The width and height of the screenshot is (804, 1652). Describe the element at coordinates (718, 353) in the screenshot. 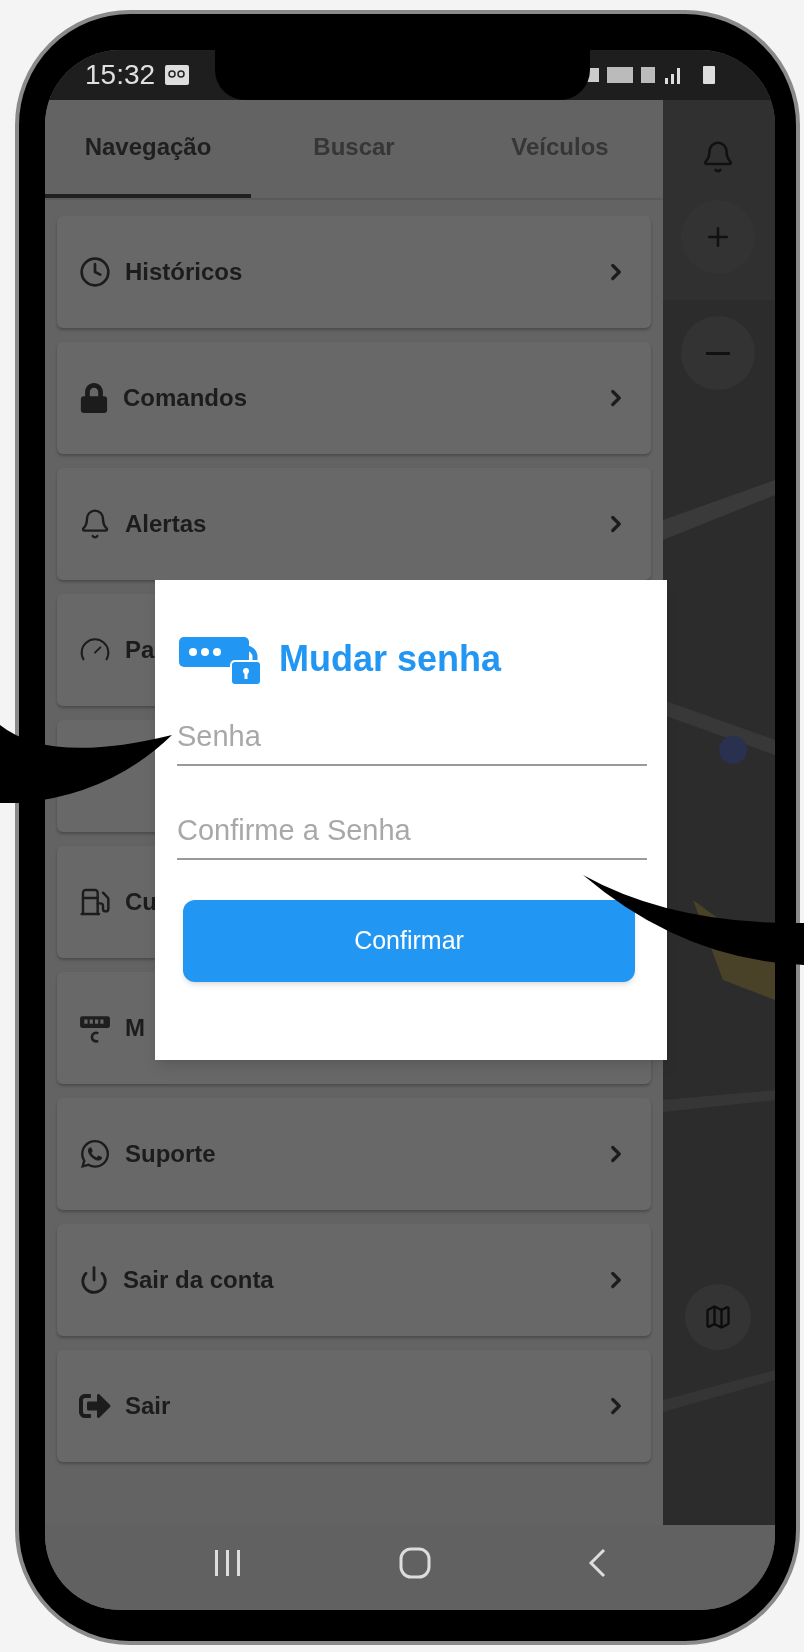

I see `minus-icon` at that location.